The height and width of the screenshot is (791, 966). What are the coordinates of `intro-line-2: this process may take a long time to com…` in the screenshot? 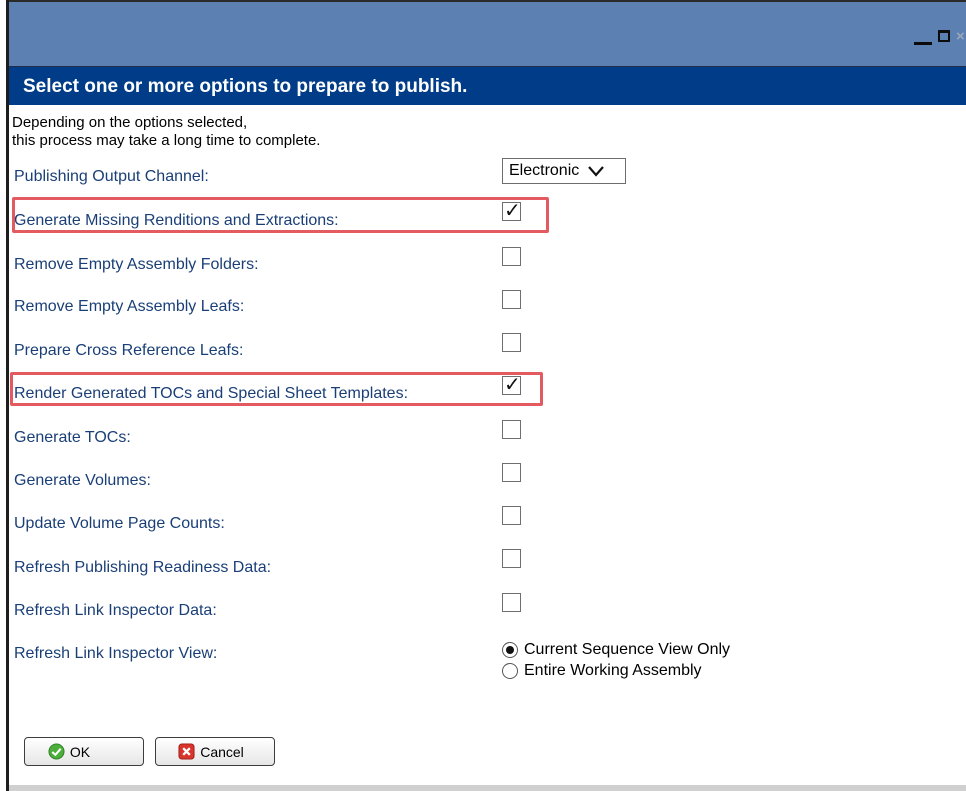 It's located at (166, 140).